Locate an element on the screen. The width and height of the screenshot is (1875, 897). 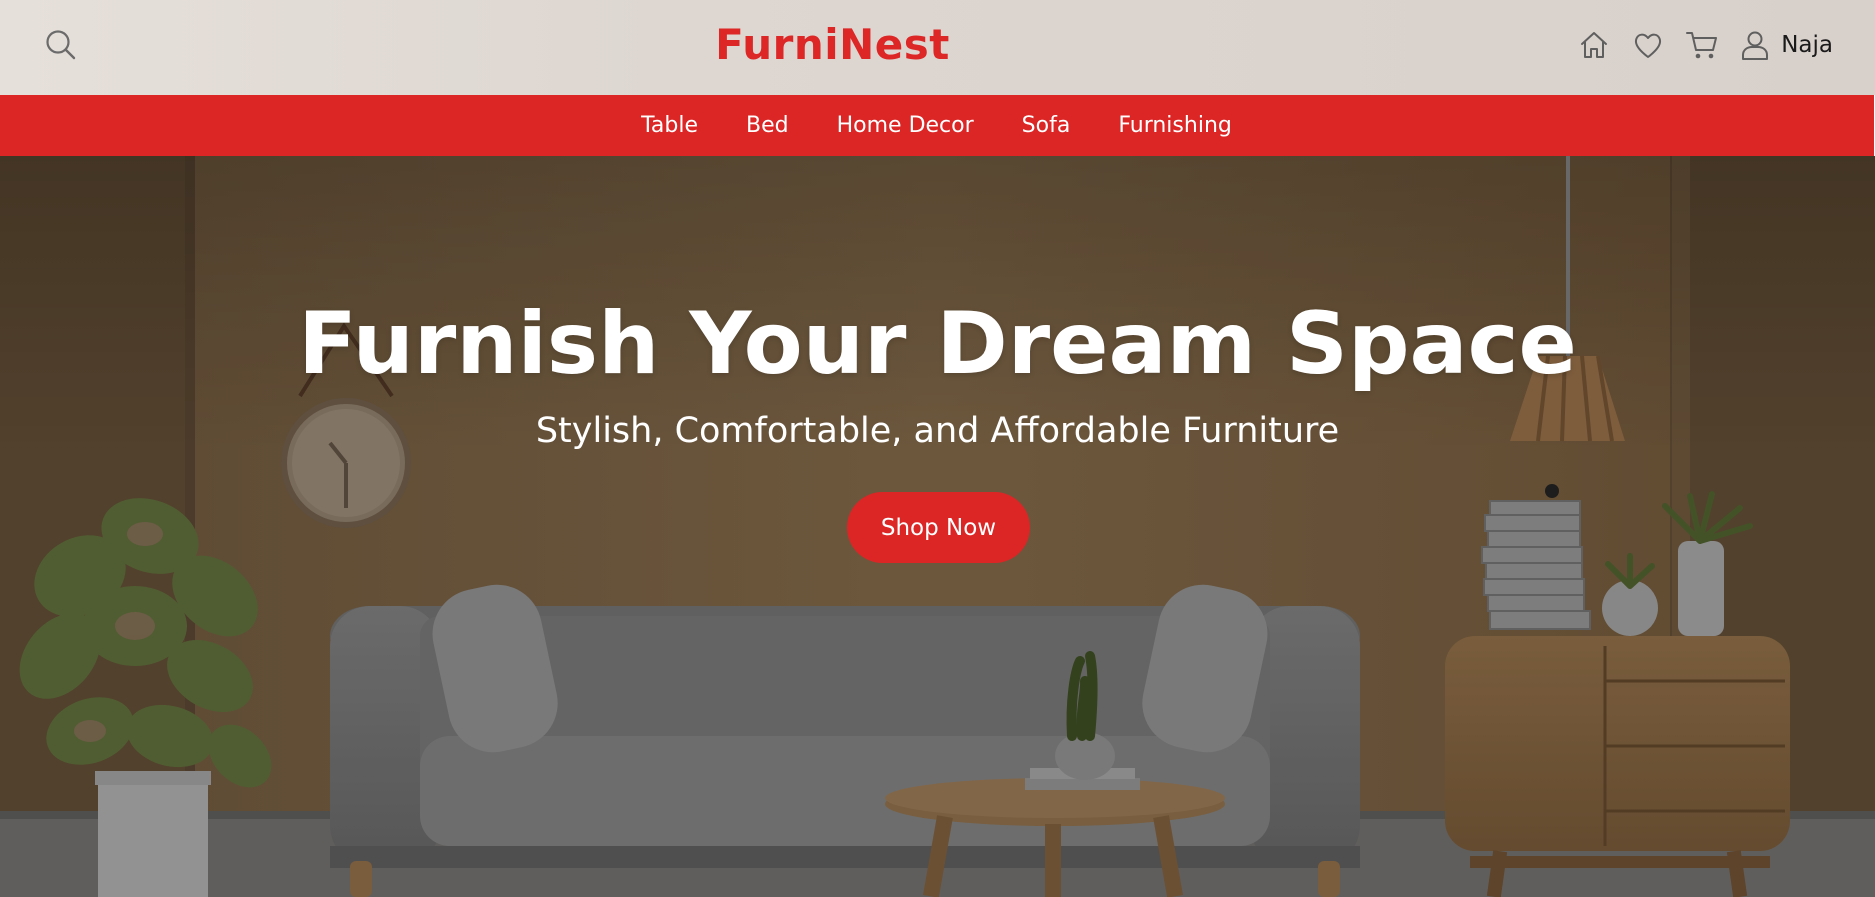
nav-item-bed: Bed is located at coordinates (767, 125).